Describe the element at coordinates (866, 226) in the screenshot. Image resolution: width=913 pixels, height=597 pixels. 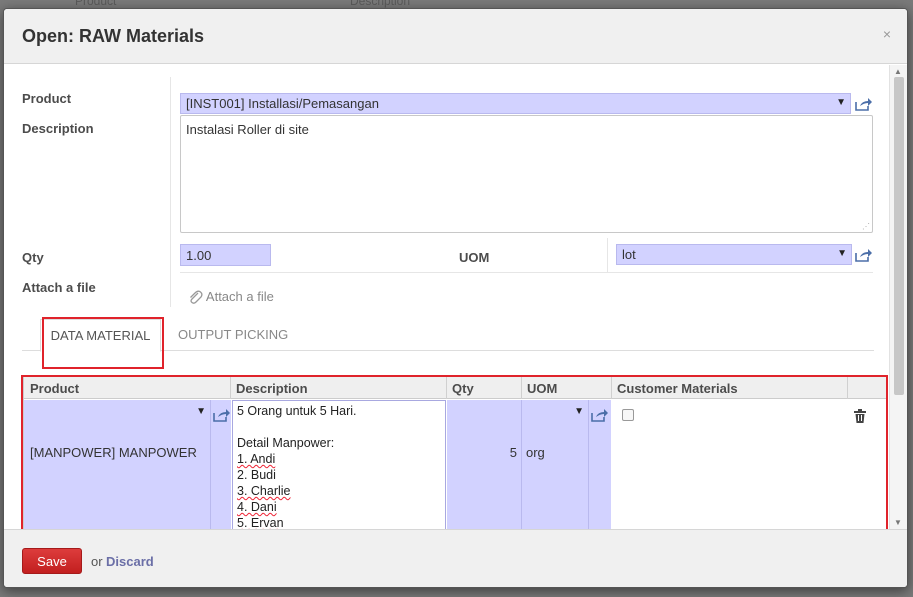
I see `resize-grip-icon: ⋰` at that location.